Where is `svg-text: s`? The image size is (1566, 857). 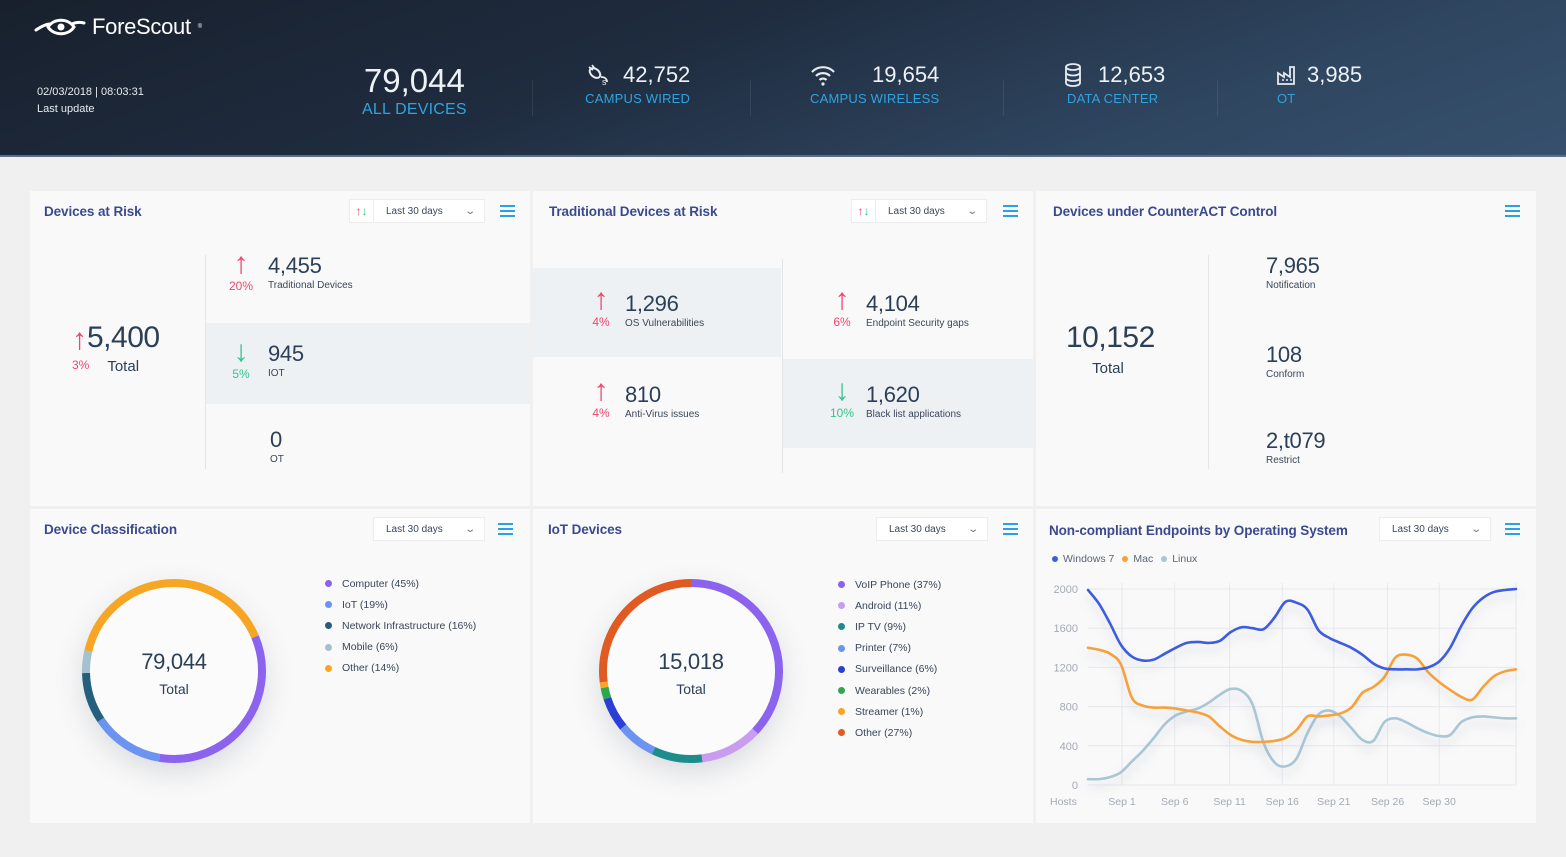 svg-text: s is located at coordinates (604, 82).